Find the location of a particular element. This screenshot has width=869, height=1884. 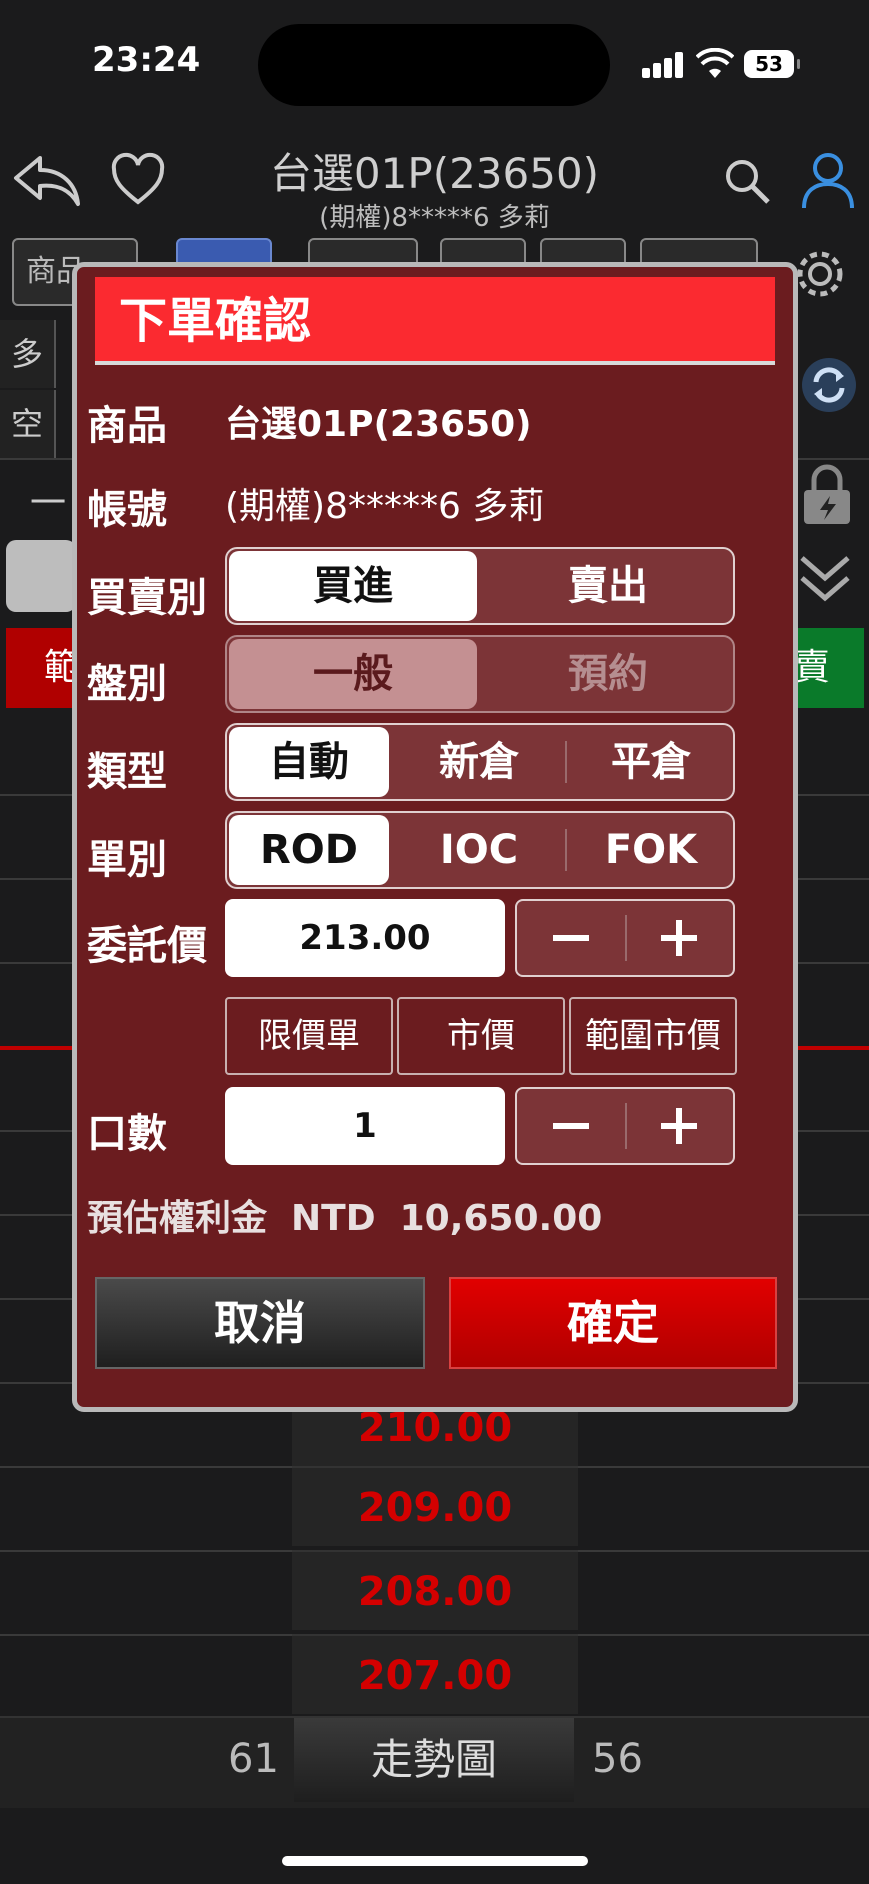

price-stepper is located at coordinates (625, 938).